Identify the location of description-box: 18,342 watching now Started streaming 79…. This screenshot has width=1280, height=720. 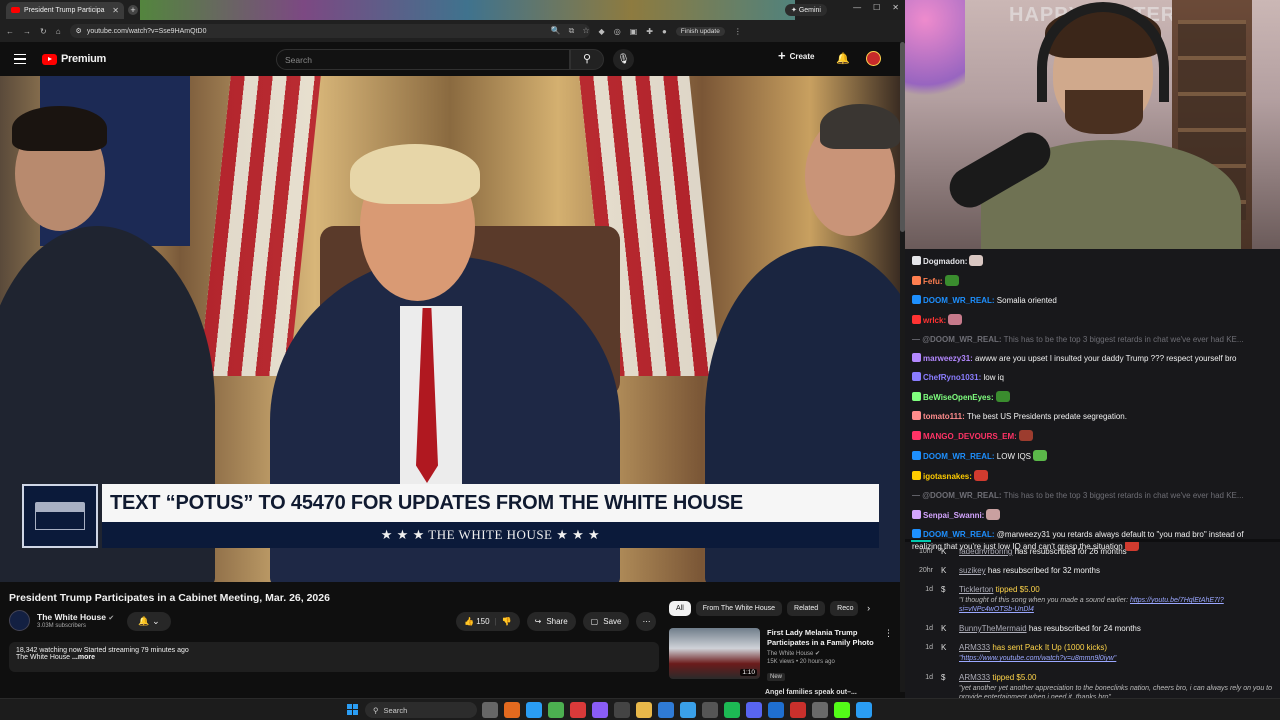
(334, 657).